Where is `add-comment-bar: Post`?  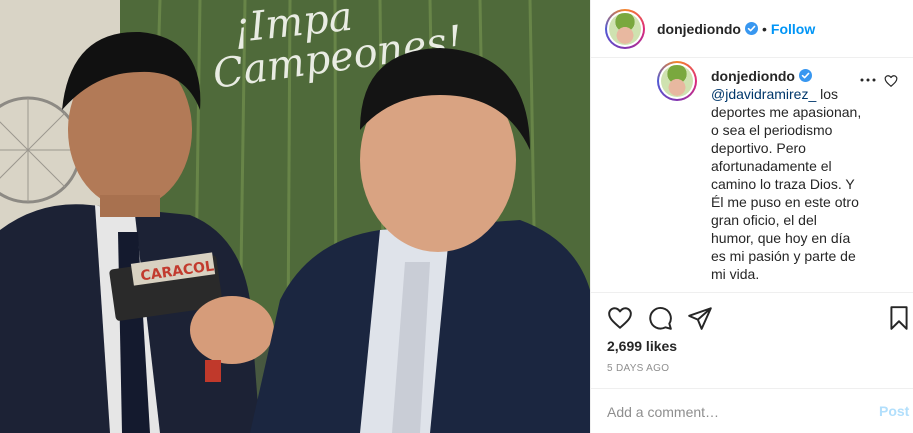
add-comment-bar: Post is located at coordinates (752, 410).